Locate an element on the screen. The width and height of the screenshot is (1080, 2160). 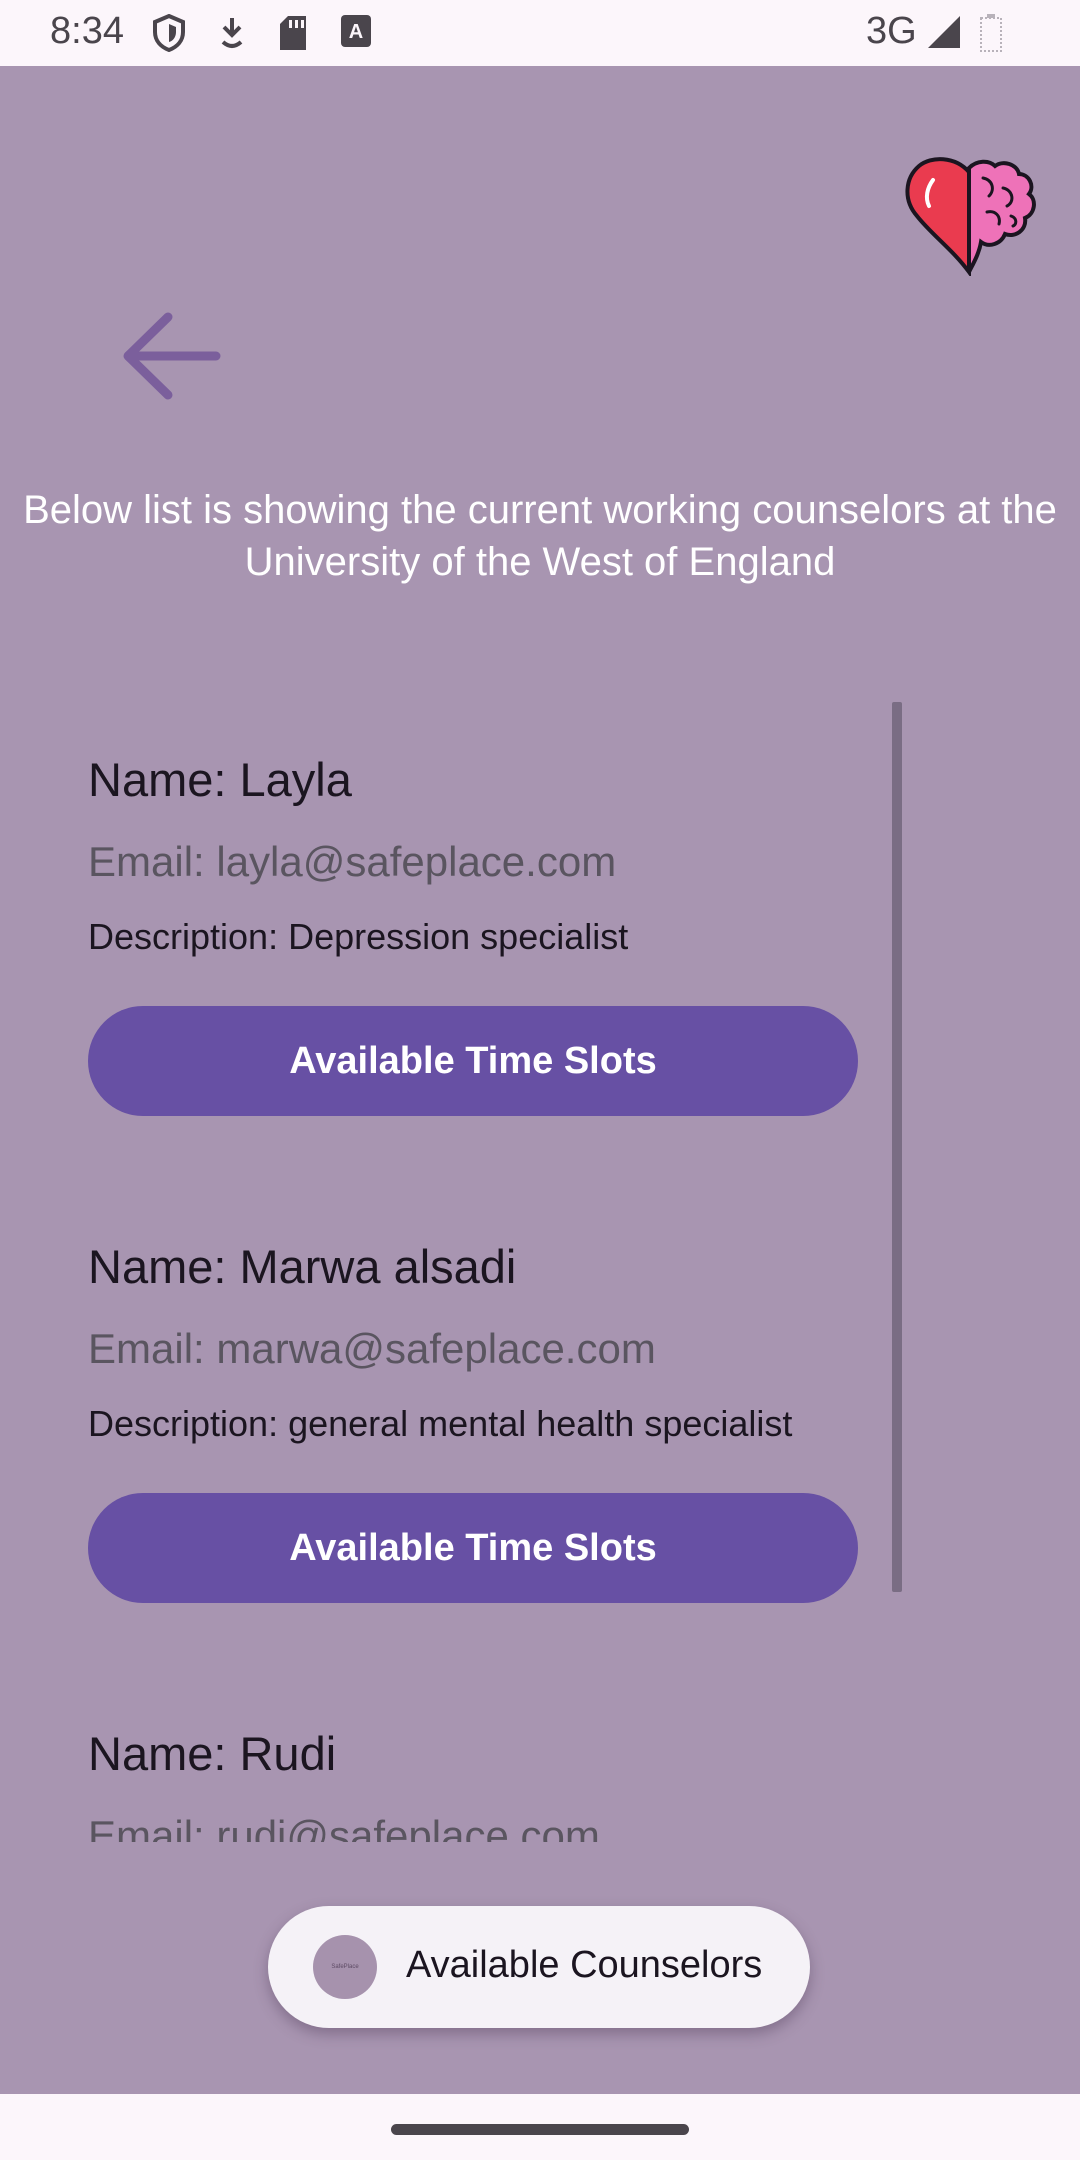
counselor-name: Name: Layla is located at coordinates (220, 779).